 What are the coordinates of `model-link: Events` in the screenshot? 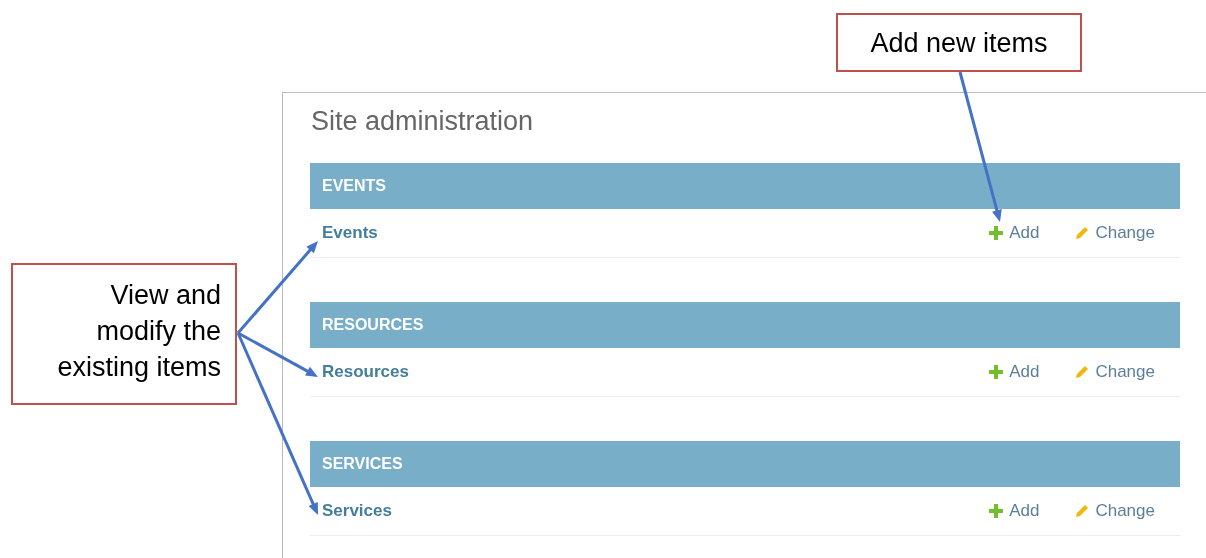 It's located at (650, 233).